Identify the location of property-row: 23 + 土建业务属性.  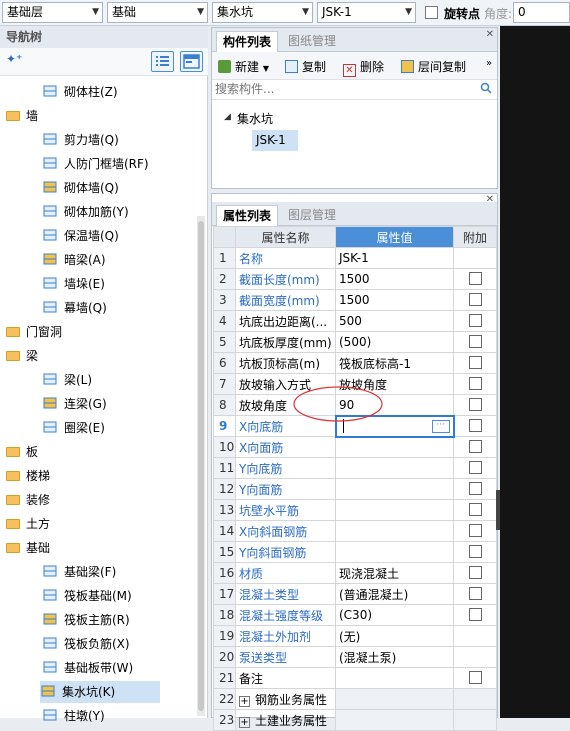
(355, 720).